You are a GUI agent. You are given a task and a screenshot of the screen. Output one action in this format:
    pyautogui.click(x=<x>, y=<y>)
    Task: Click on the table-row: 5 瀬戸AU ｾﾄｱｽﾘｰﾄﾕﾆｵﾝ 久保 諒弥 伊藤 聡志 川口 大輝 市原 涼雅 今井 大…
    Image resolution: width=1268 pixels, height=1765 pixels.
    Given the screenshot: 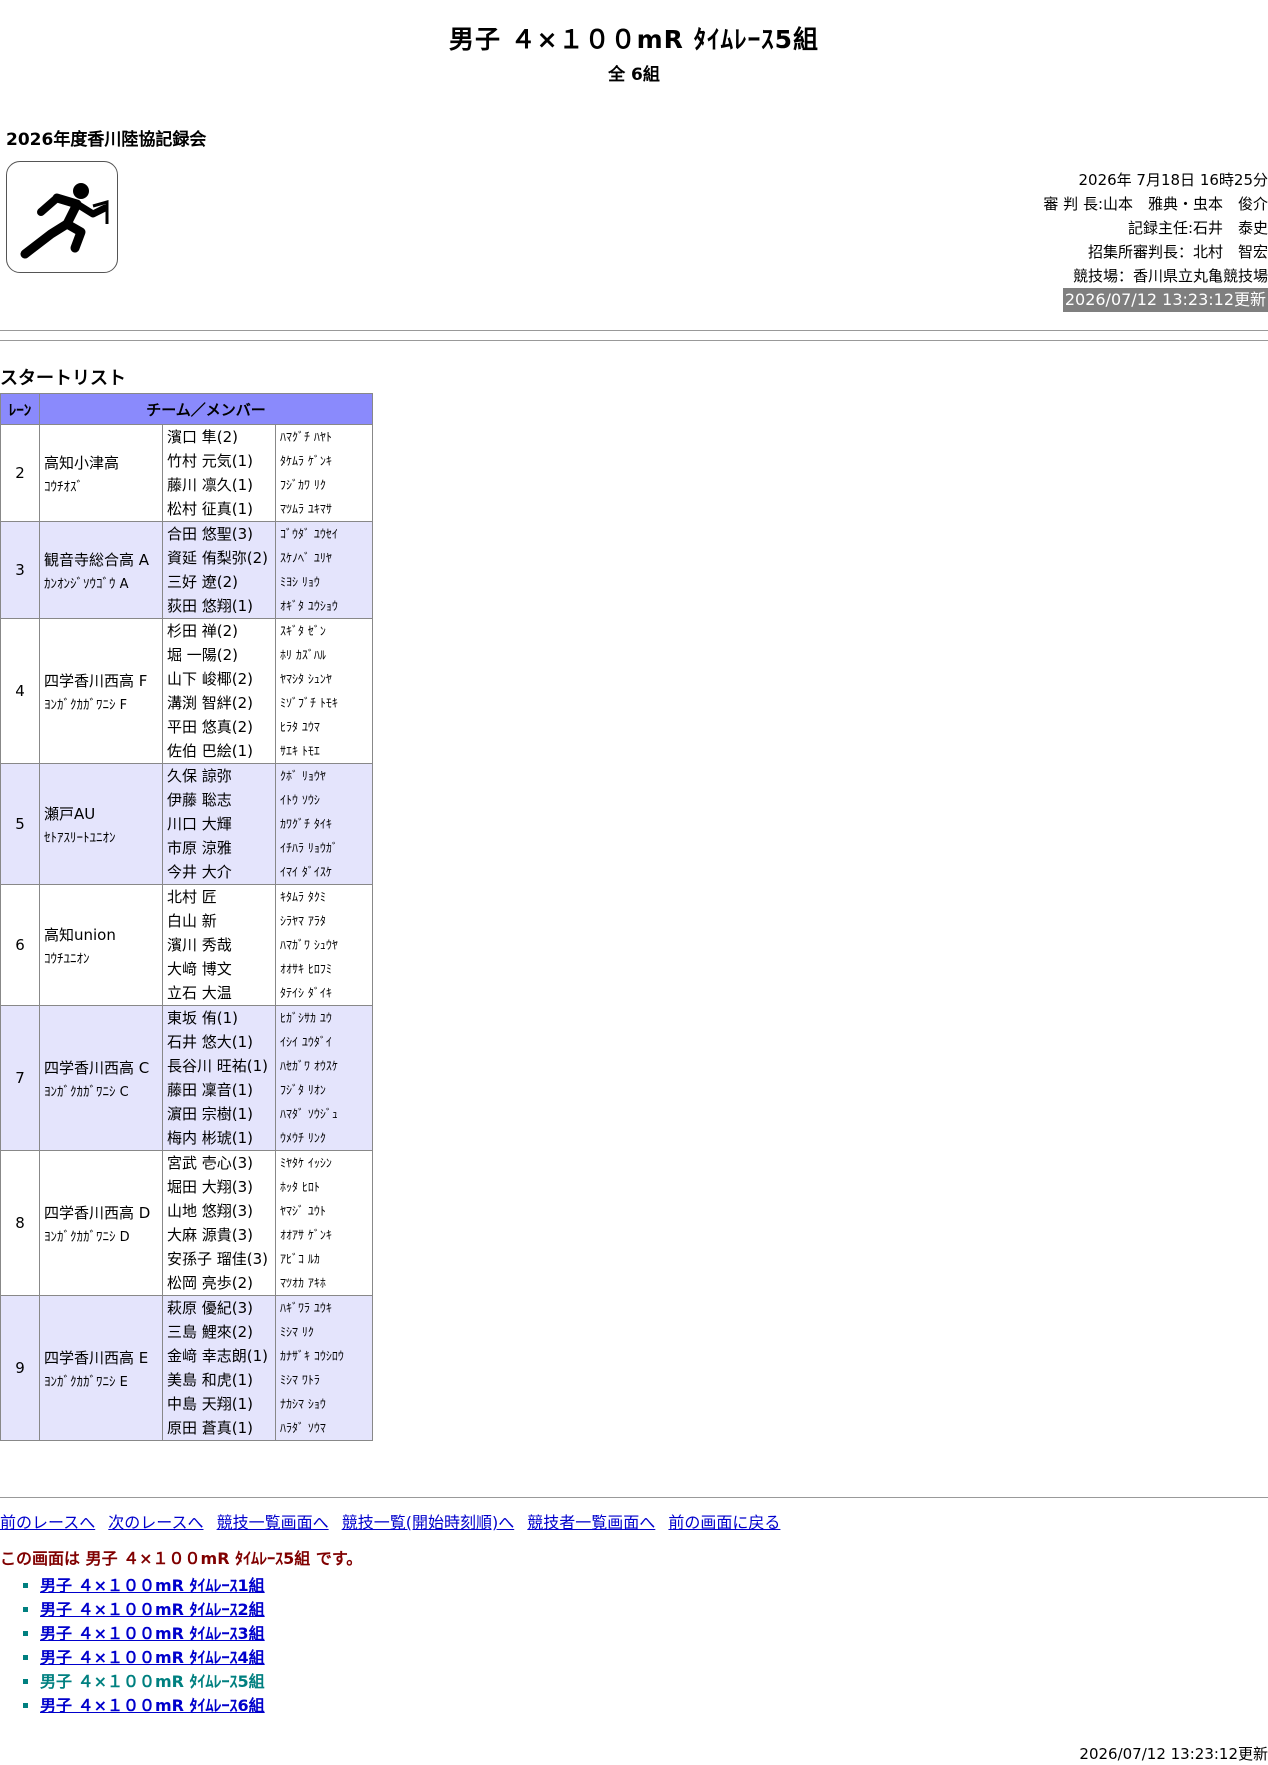 What is the action you would take?
    pyautogui.click(x=186, y=824)
    